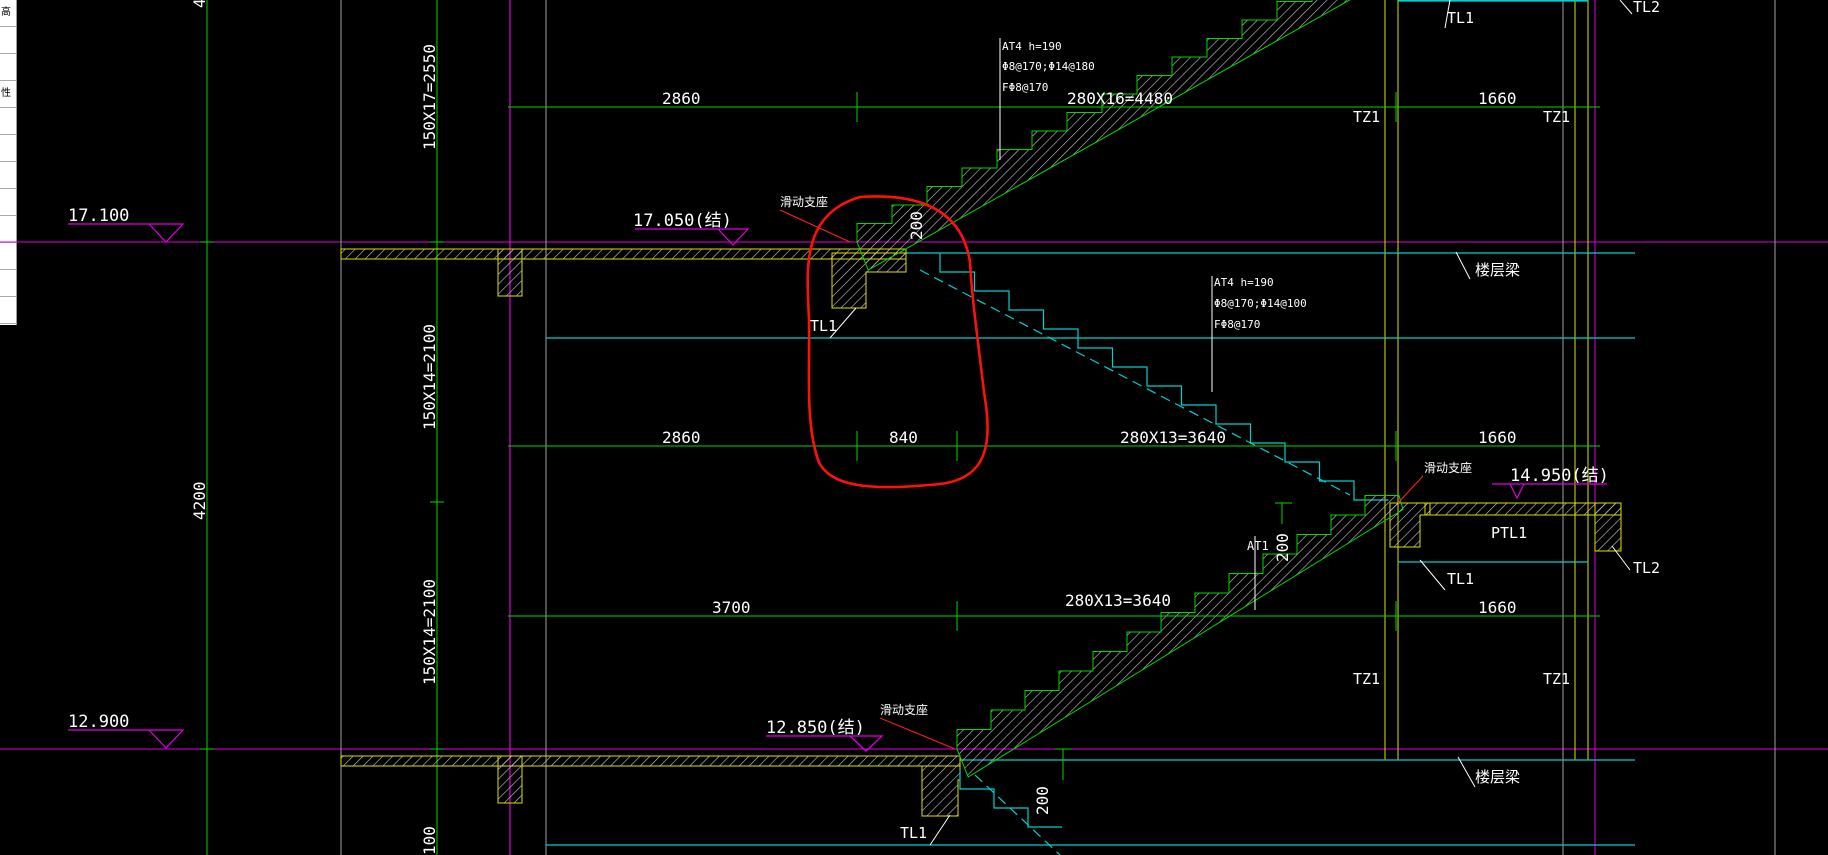 The width and height of the screenshot is (1828, 855). What do you see at coordinates (913, 833) in the screenshot?
I see `label-tl1-bottom: TL1` at bounding box center [913, 833].